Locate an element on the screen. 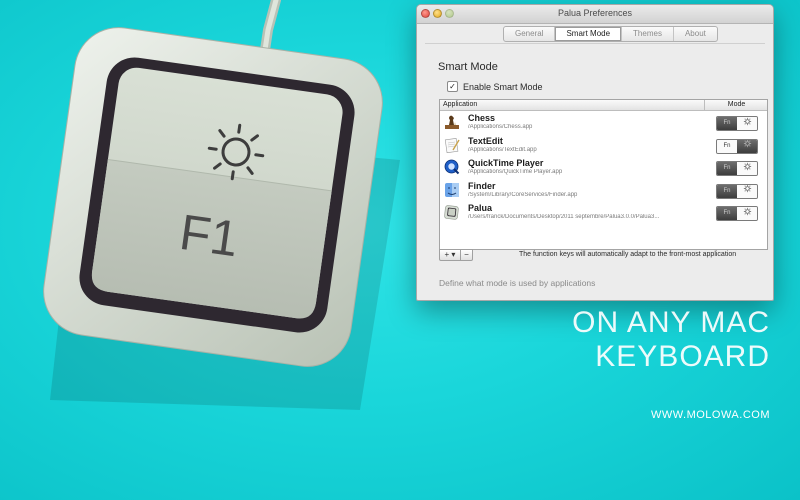  tab-themes: Themes is located at coordinates (648, 34).